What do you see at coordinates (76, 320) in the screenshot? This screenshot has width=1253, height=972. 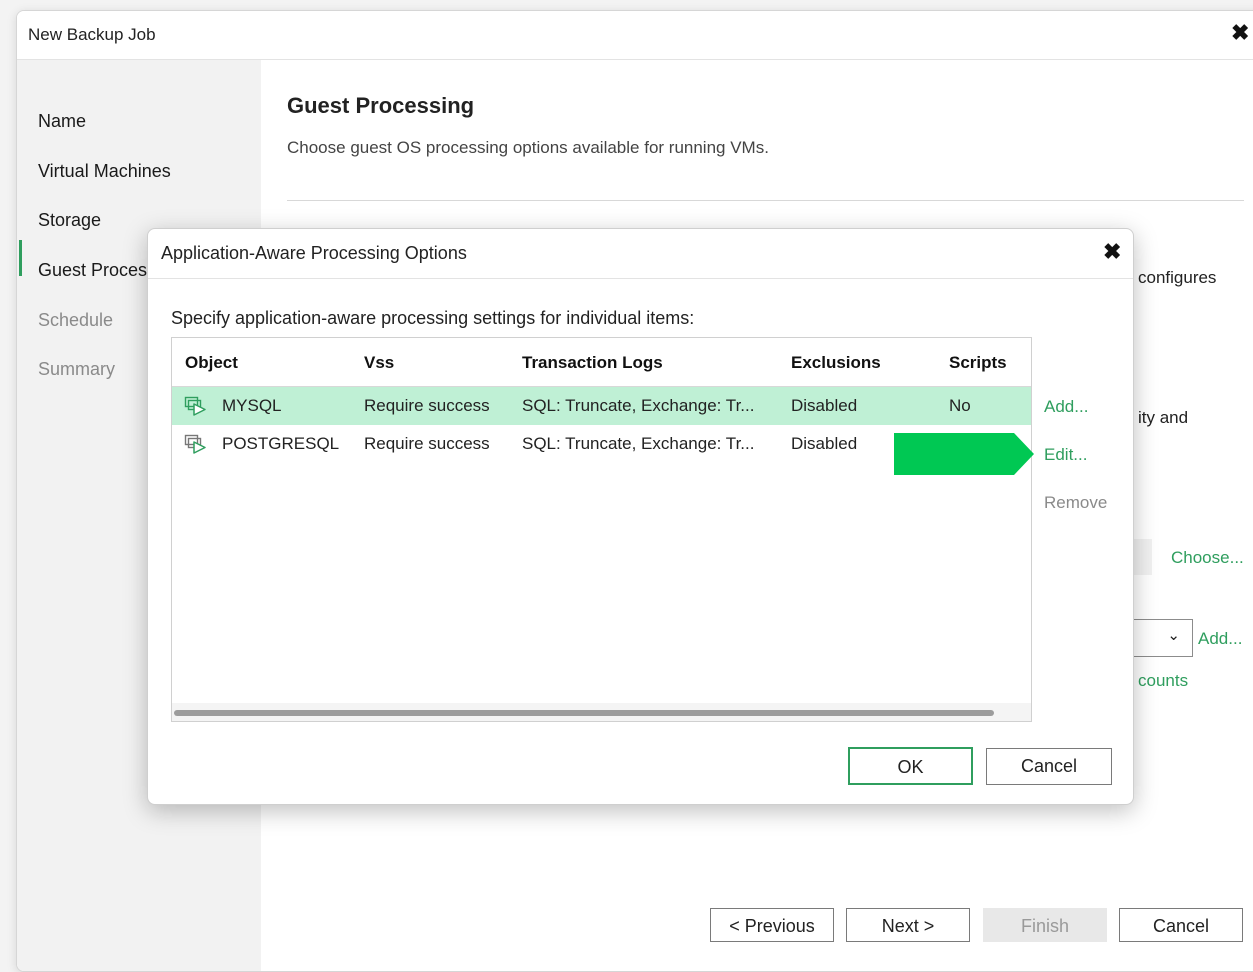 I see `step-schedule: Schedule` at bounding box center [76, 320].